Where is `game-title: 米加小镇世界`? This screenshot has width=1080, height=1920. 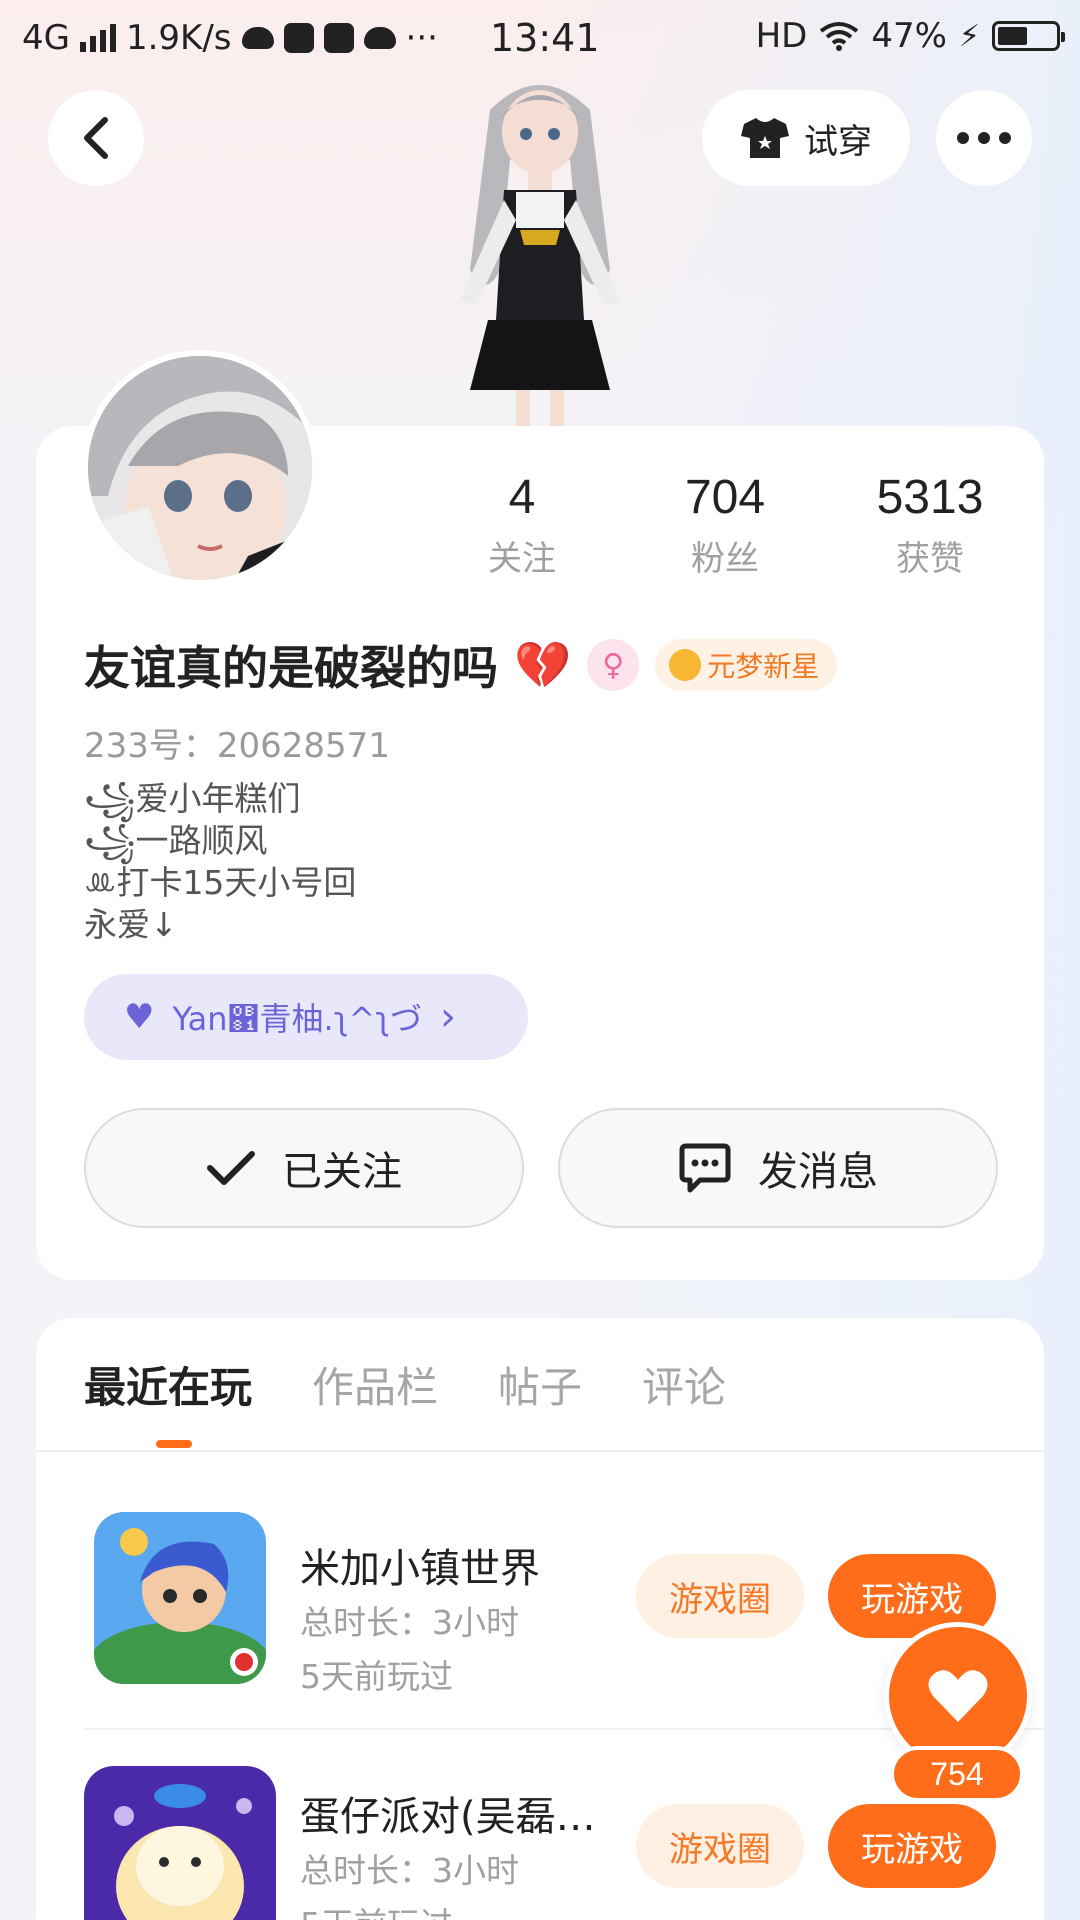 game-title: 米加小镇世界 is located at coordinates (420, 1569).